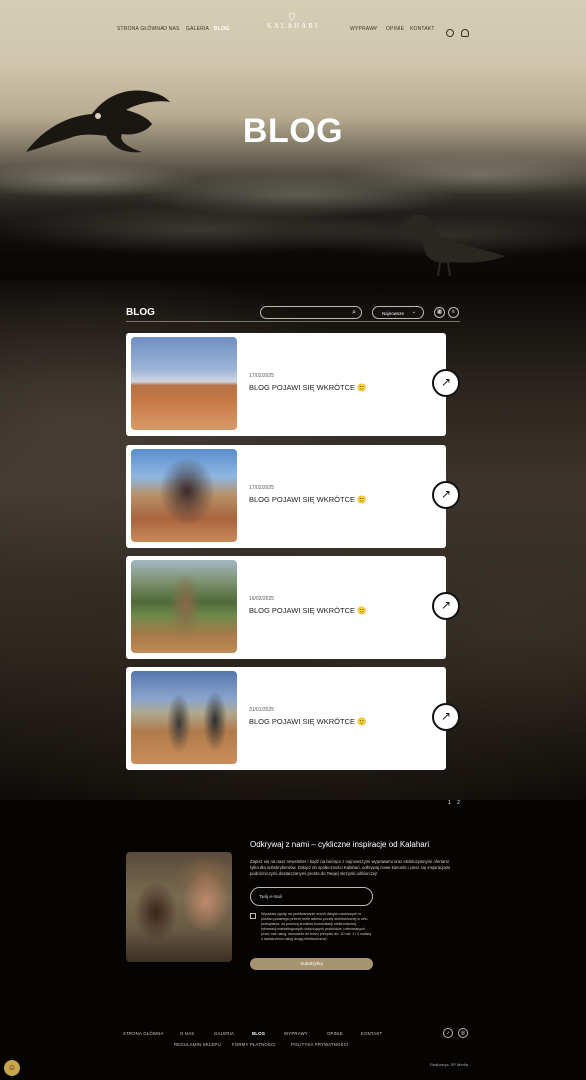 The height and width of the screenshot is (1080, 586). I want to click on footer-link-terms: Regulamin sklepu, so click(197, 1044).